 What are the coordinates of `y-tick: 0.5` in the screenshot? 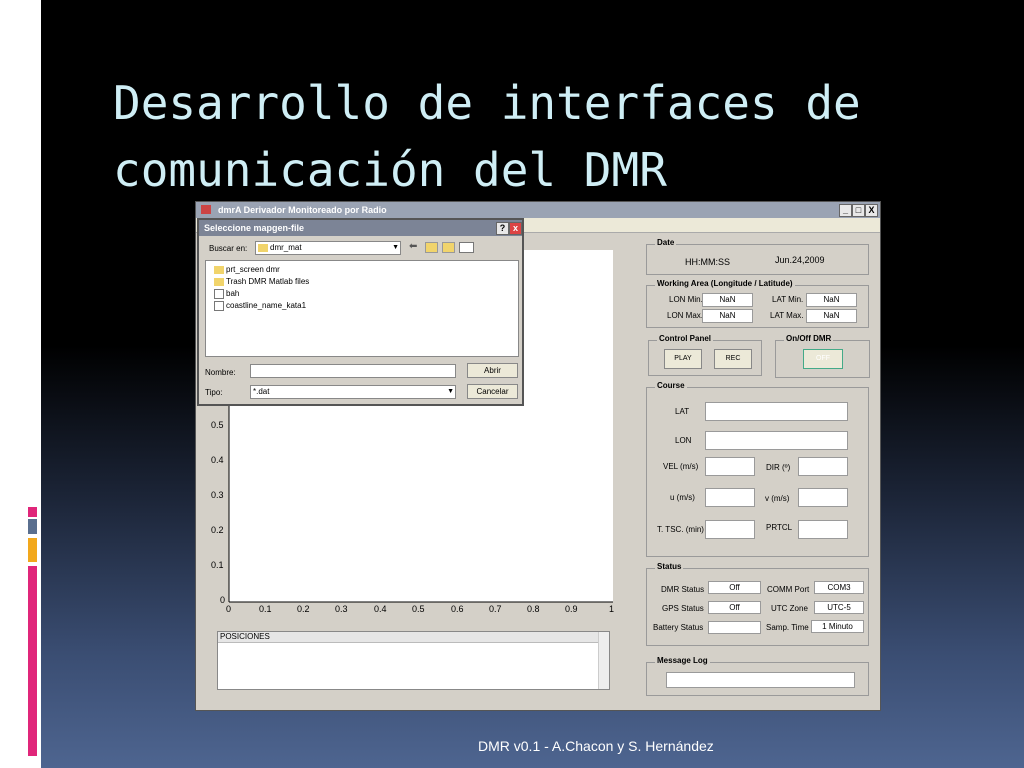 It's located at (217, 425).